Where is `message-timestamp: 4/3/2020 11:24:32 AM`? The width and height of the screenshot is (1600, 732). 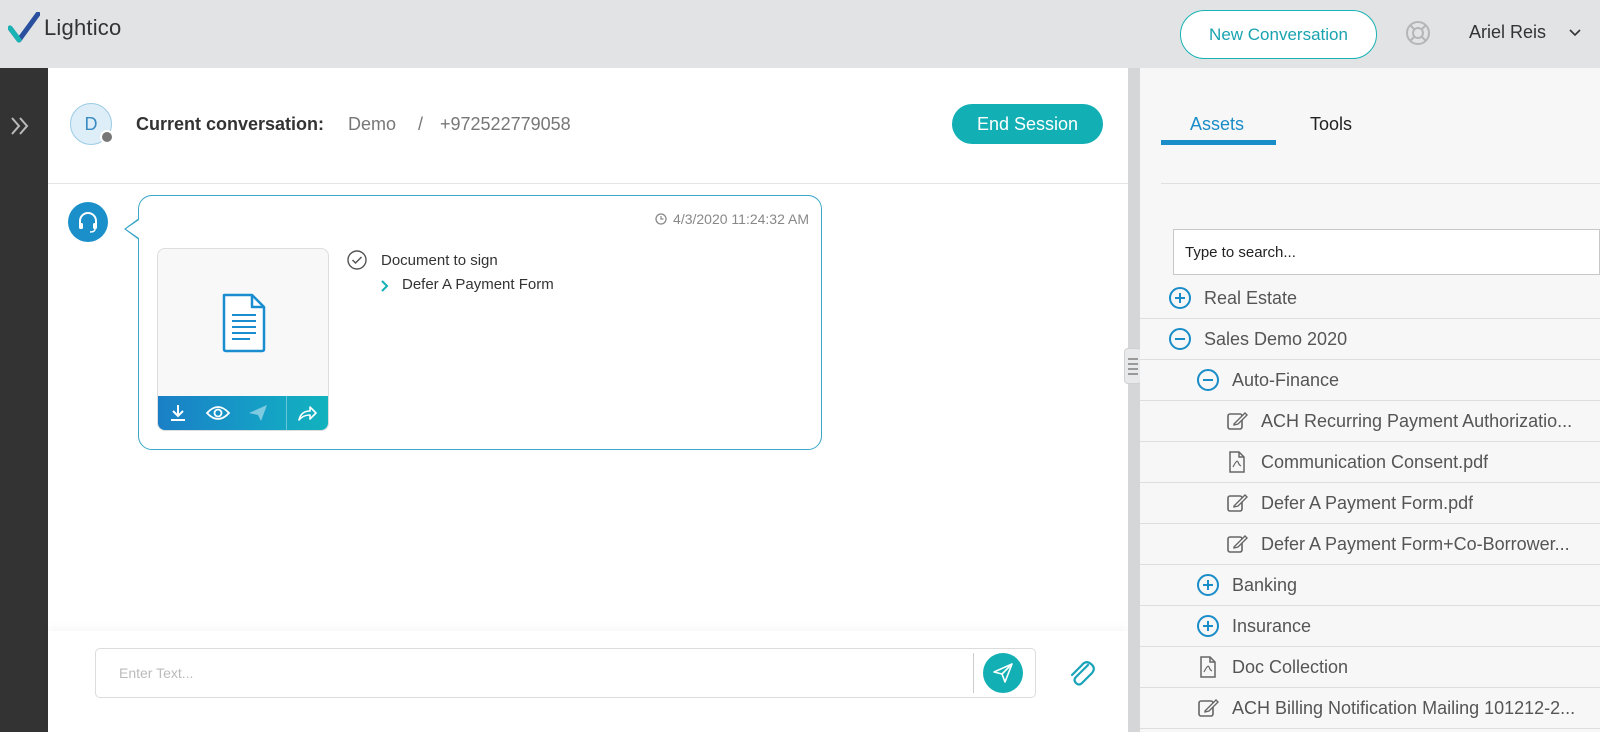 message-timestamp: 4/3/2020 11:24:32 AM is located at coordinates (732, 219).